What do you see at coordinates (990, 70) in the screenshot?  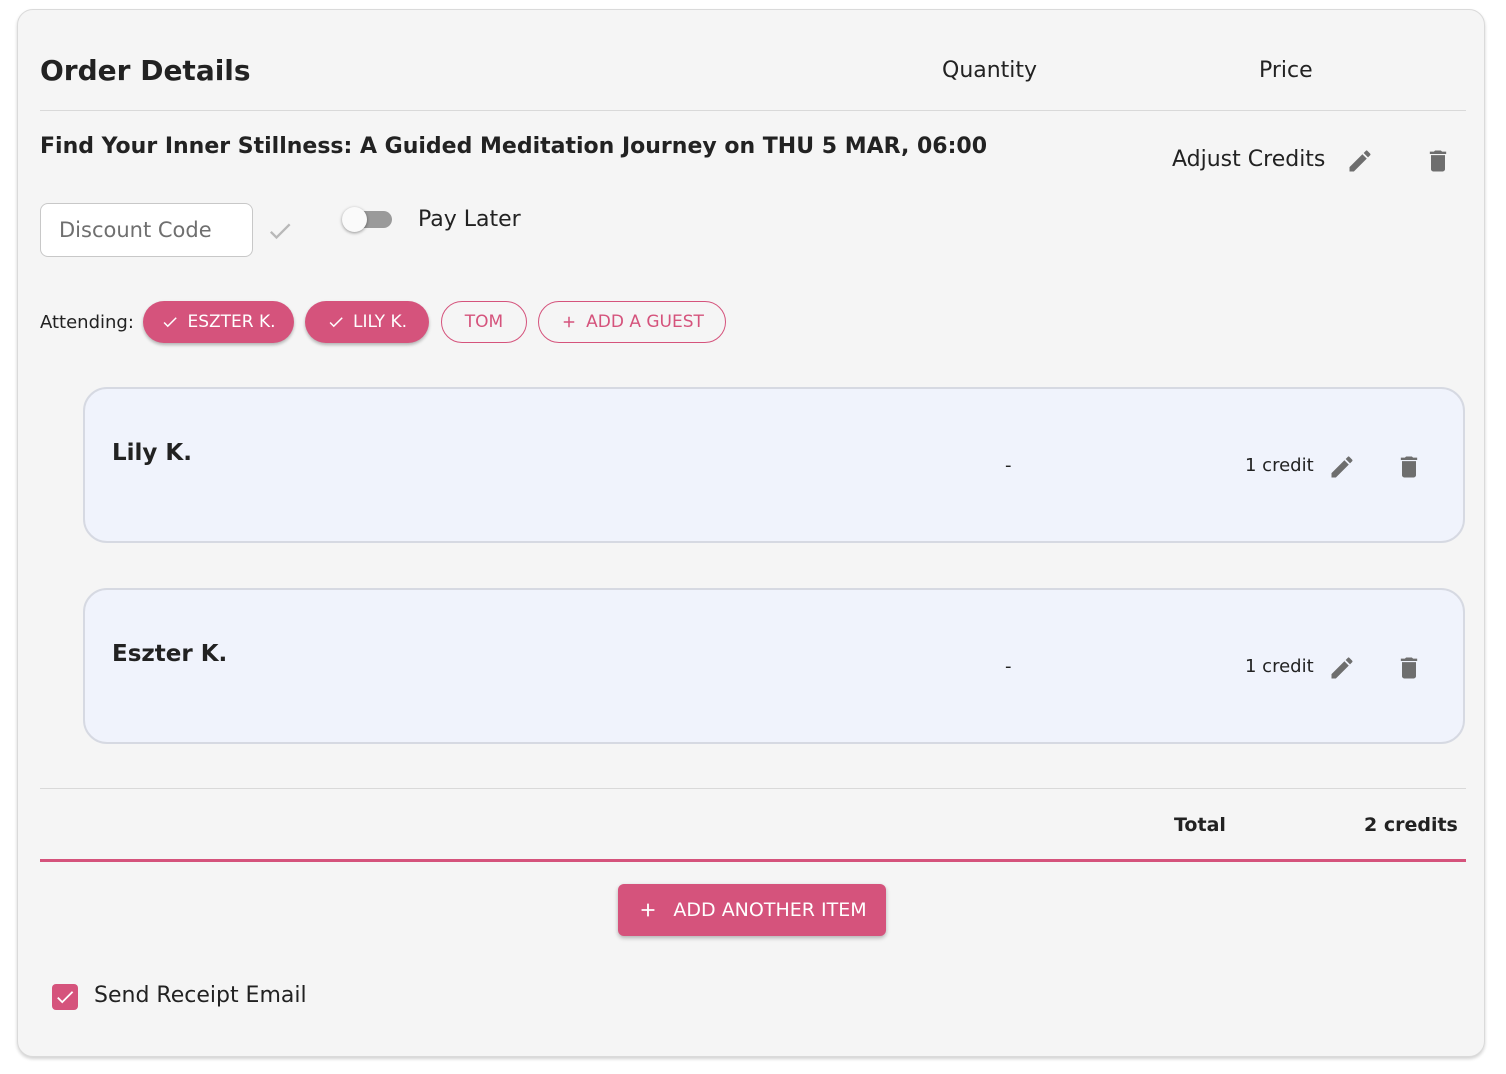 I see `quantity-column-header: Quantity` at bounding box center [990, 70].